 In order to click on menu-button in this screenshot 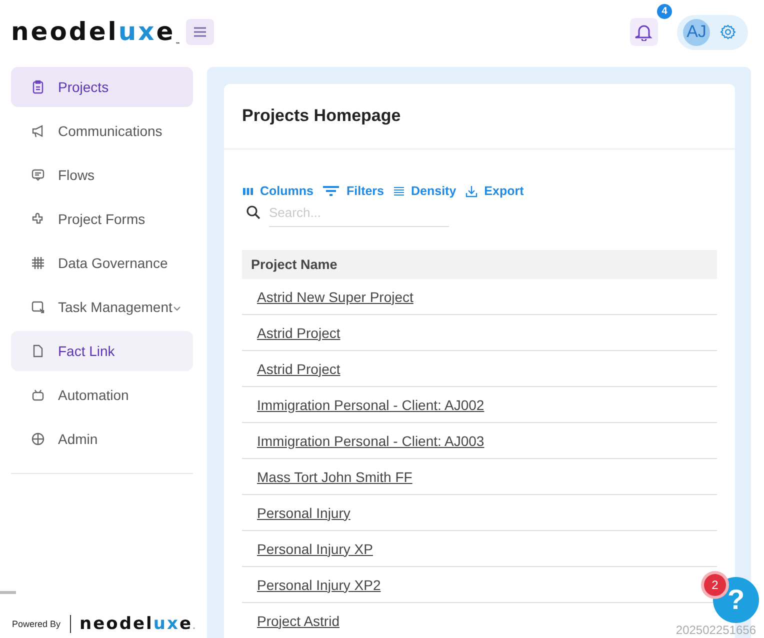, I will do `click(200, 32)`.